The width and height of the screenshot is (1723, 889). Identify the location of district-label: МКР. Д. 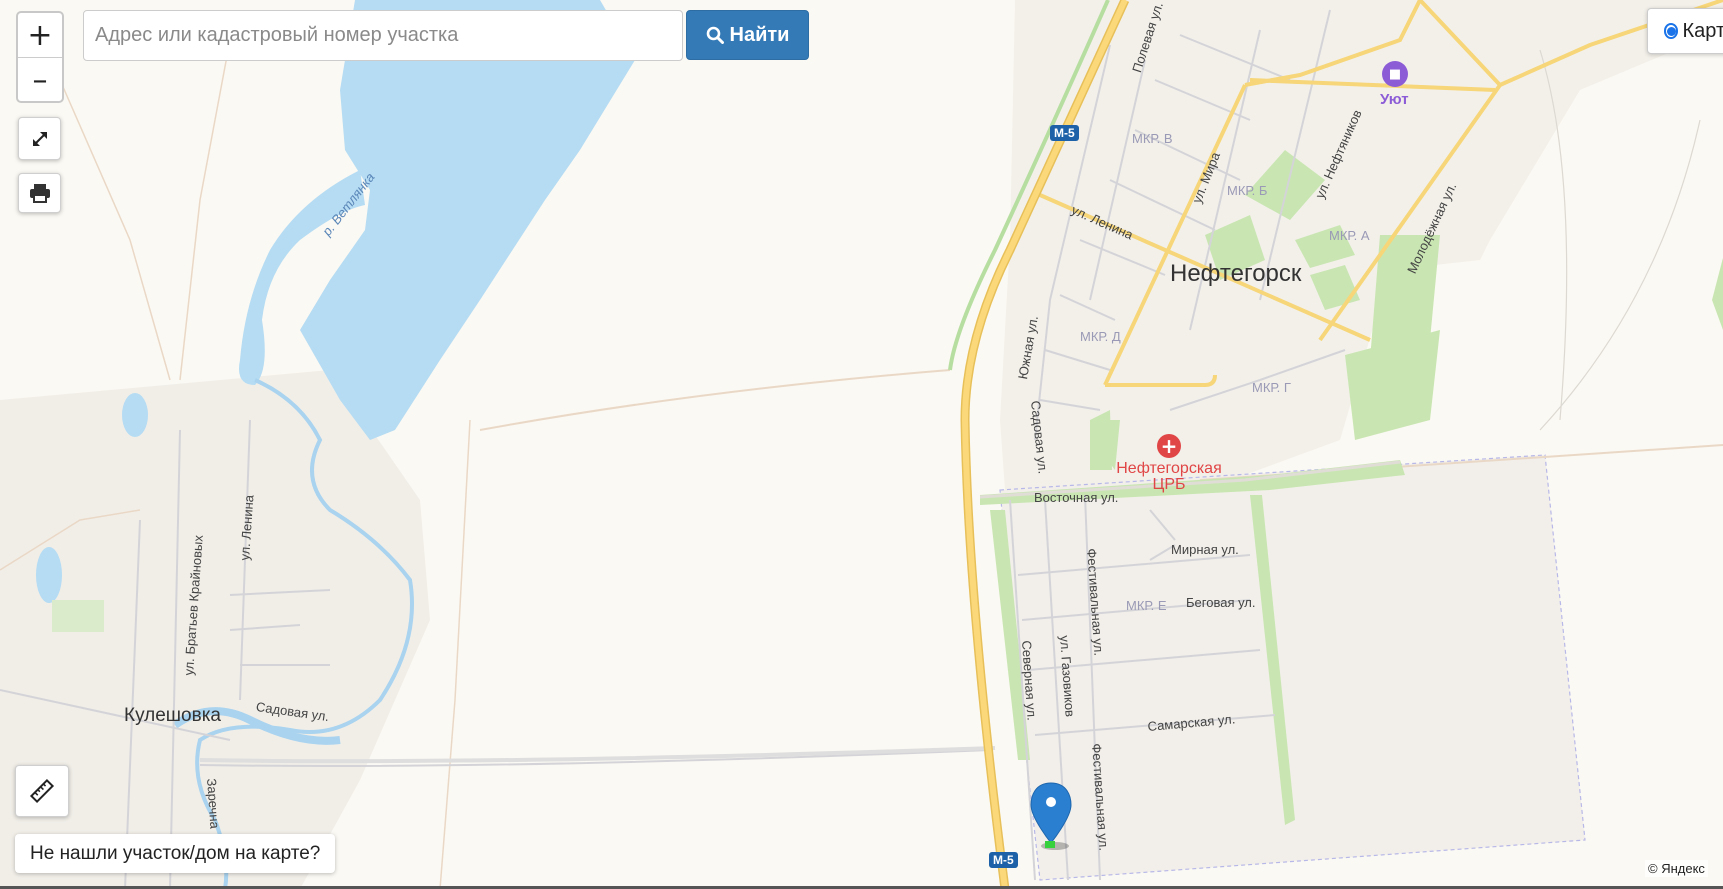
(1100, 336).